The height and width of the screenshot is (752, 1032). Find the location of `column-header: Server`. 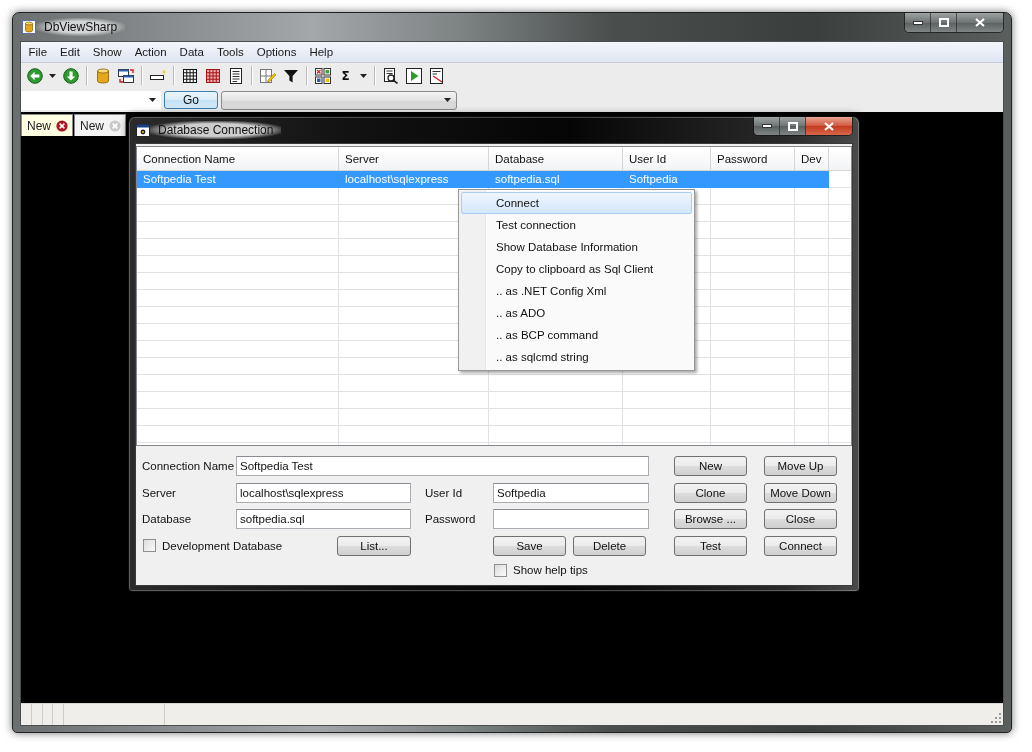

column-header: Server is located at coordinates (414, 159).